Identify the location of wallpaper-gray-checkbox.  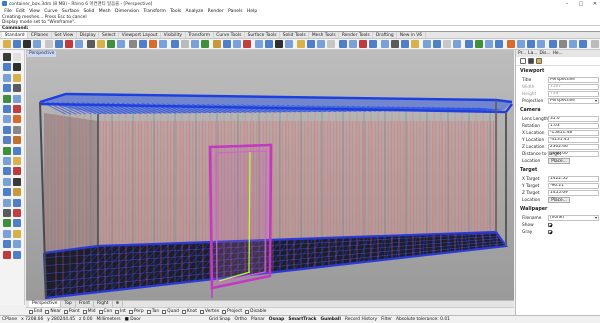
(550, 232).